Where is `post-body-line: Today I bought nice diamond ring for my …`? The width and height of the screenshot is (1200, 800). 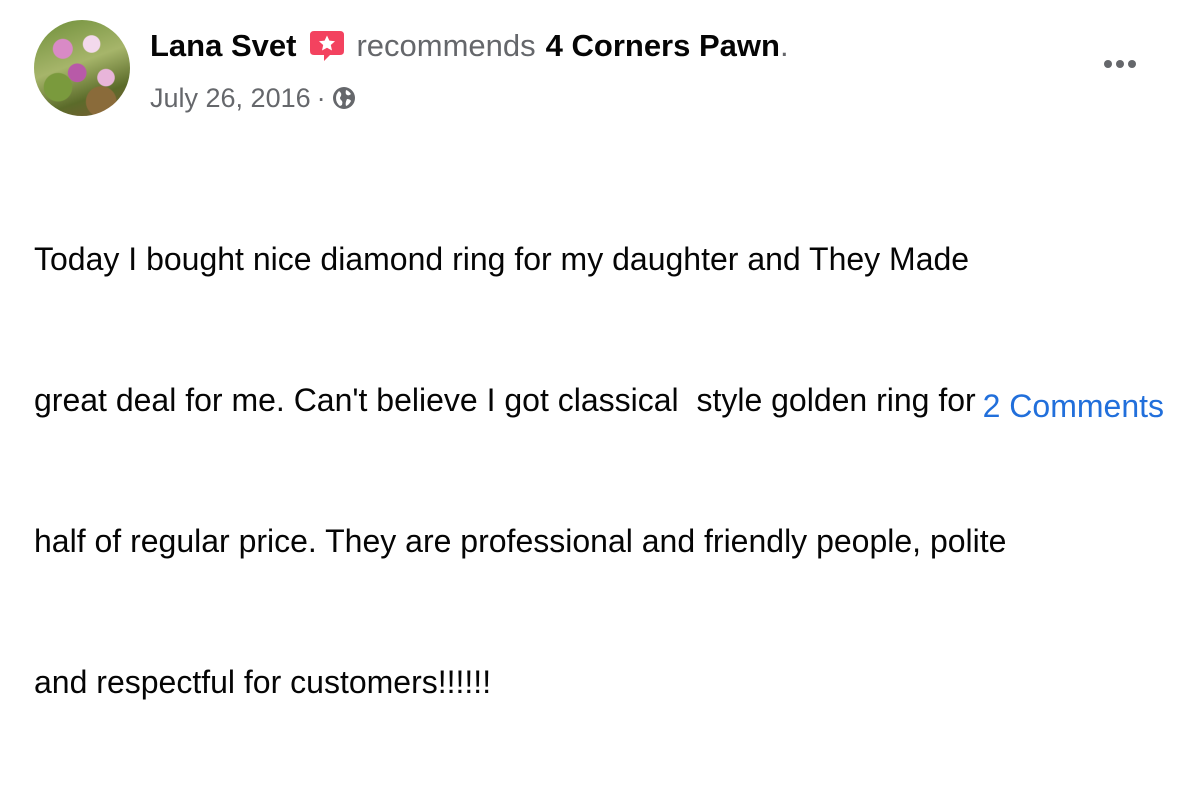
post-body-line: Today I bought nice diamond ring for my … is located at coordinates (502, 259).